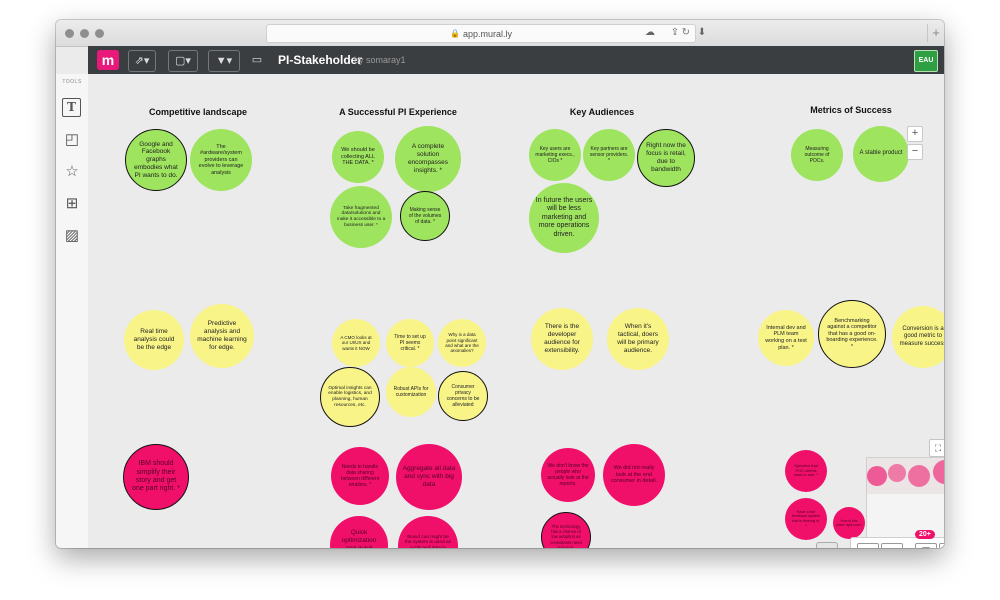 The height and width of the screenshot is (600, 1000). Describe the element at coordinates (224, 61) in the screenshot. I see `filter-button: ▼▾` at that location.